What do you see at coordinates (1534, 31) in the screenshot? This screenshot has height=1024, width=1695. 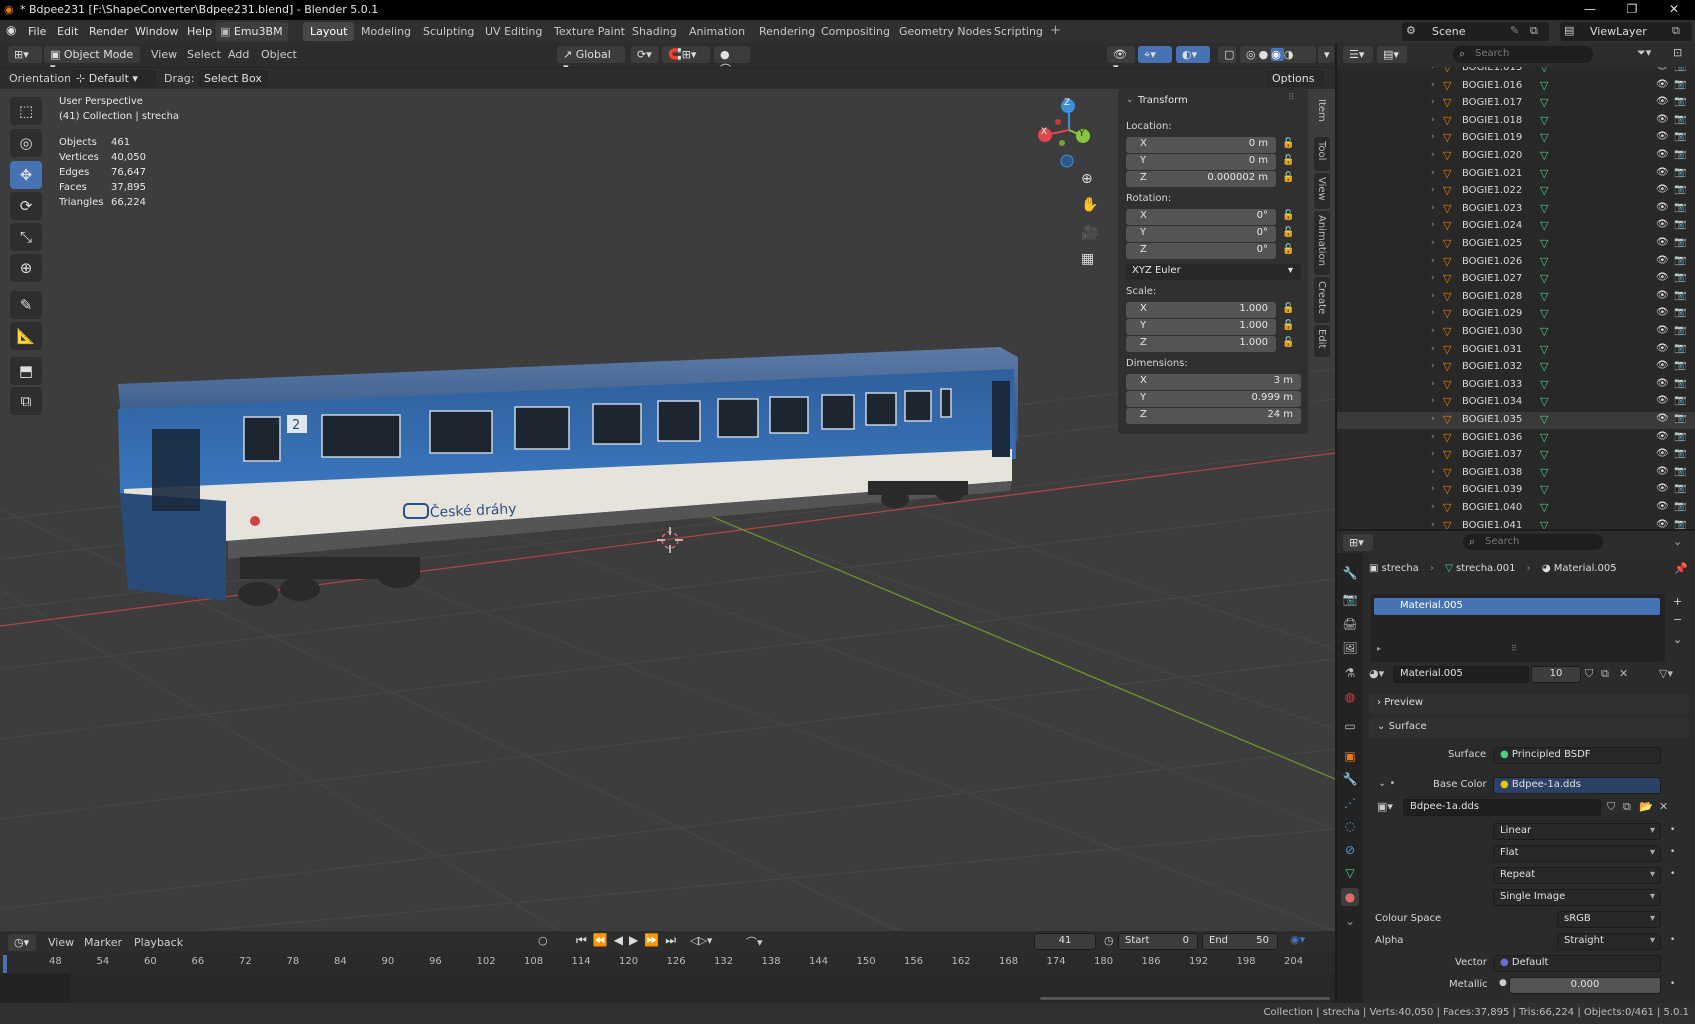 I see `new-scene-icon: ⧉` at bounding box center [1534, 31].